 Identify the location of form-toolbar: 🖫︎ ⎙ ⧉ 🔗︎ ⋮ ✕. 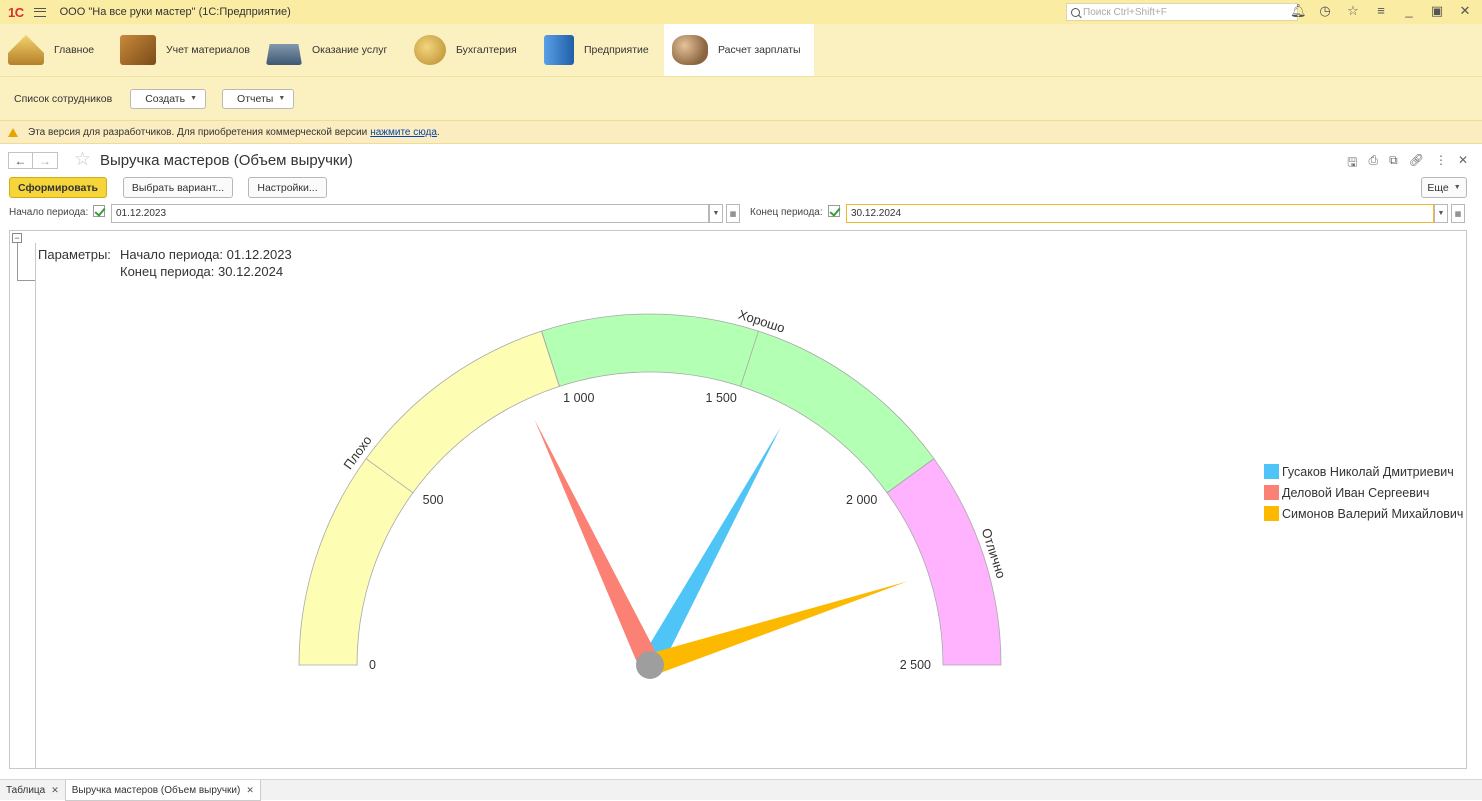
(1407, 163).